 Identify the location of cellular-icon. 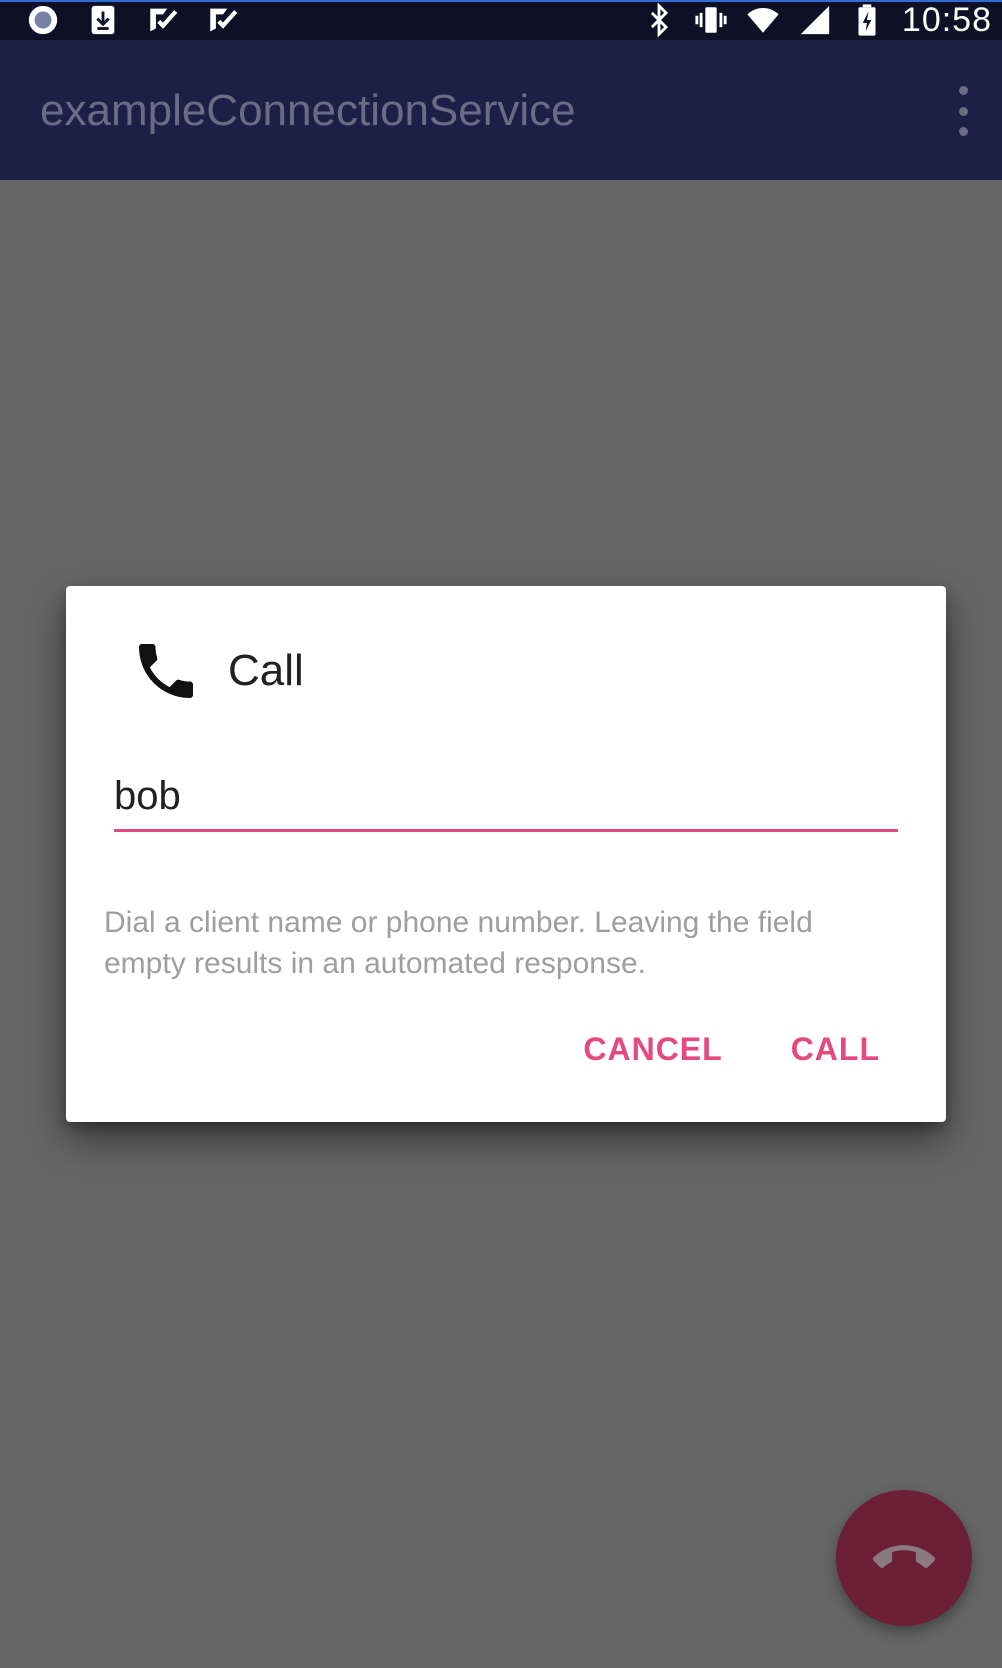
(815, 20).